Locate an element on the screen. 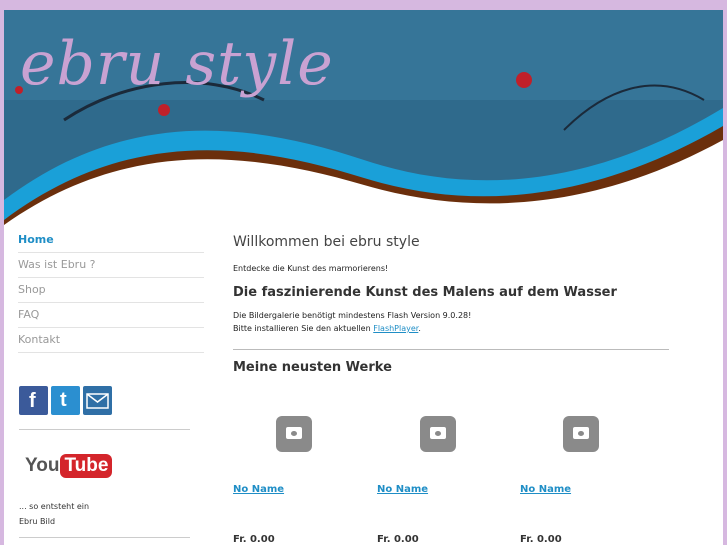  nav-item-was-ist-ebru: Was ist Ebru ? is located at coordinates (111, 265).